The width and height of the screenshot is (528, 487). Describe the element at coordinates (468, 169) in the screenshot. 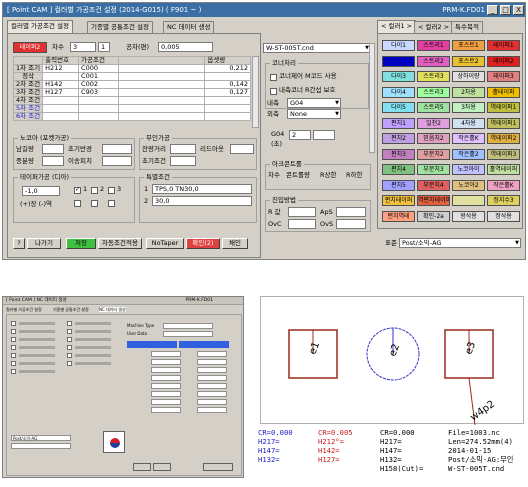

I see `color-button: 노코아이` at that location.